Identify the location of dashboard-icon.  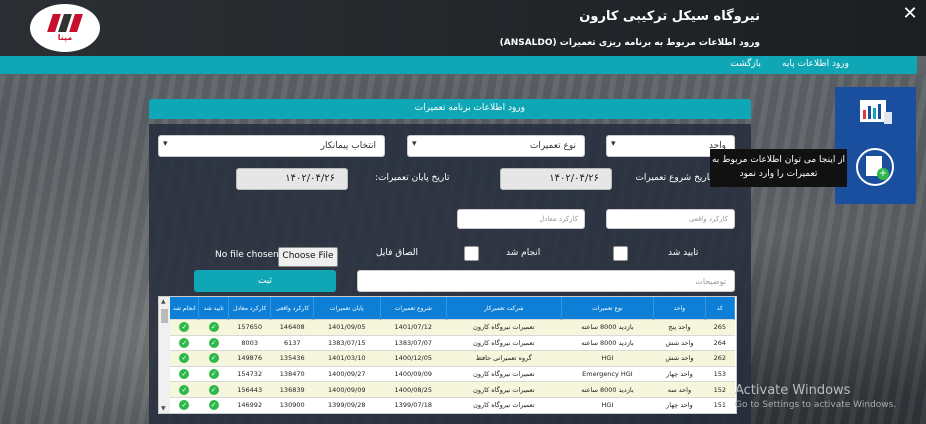
(876, 112).